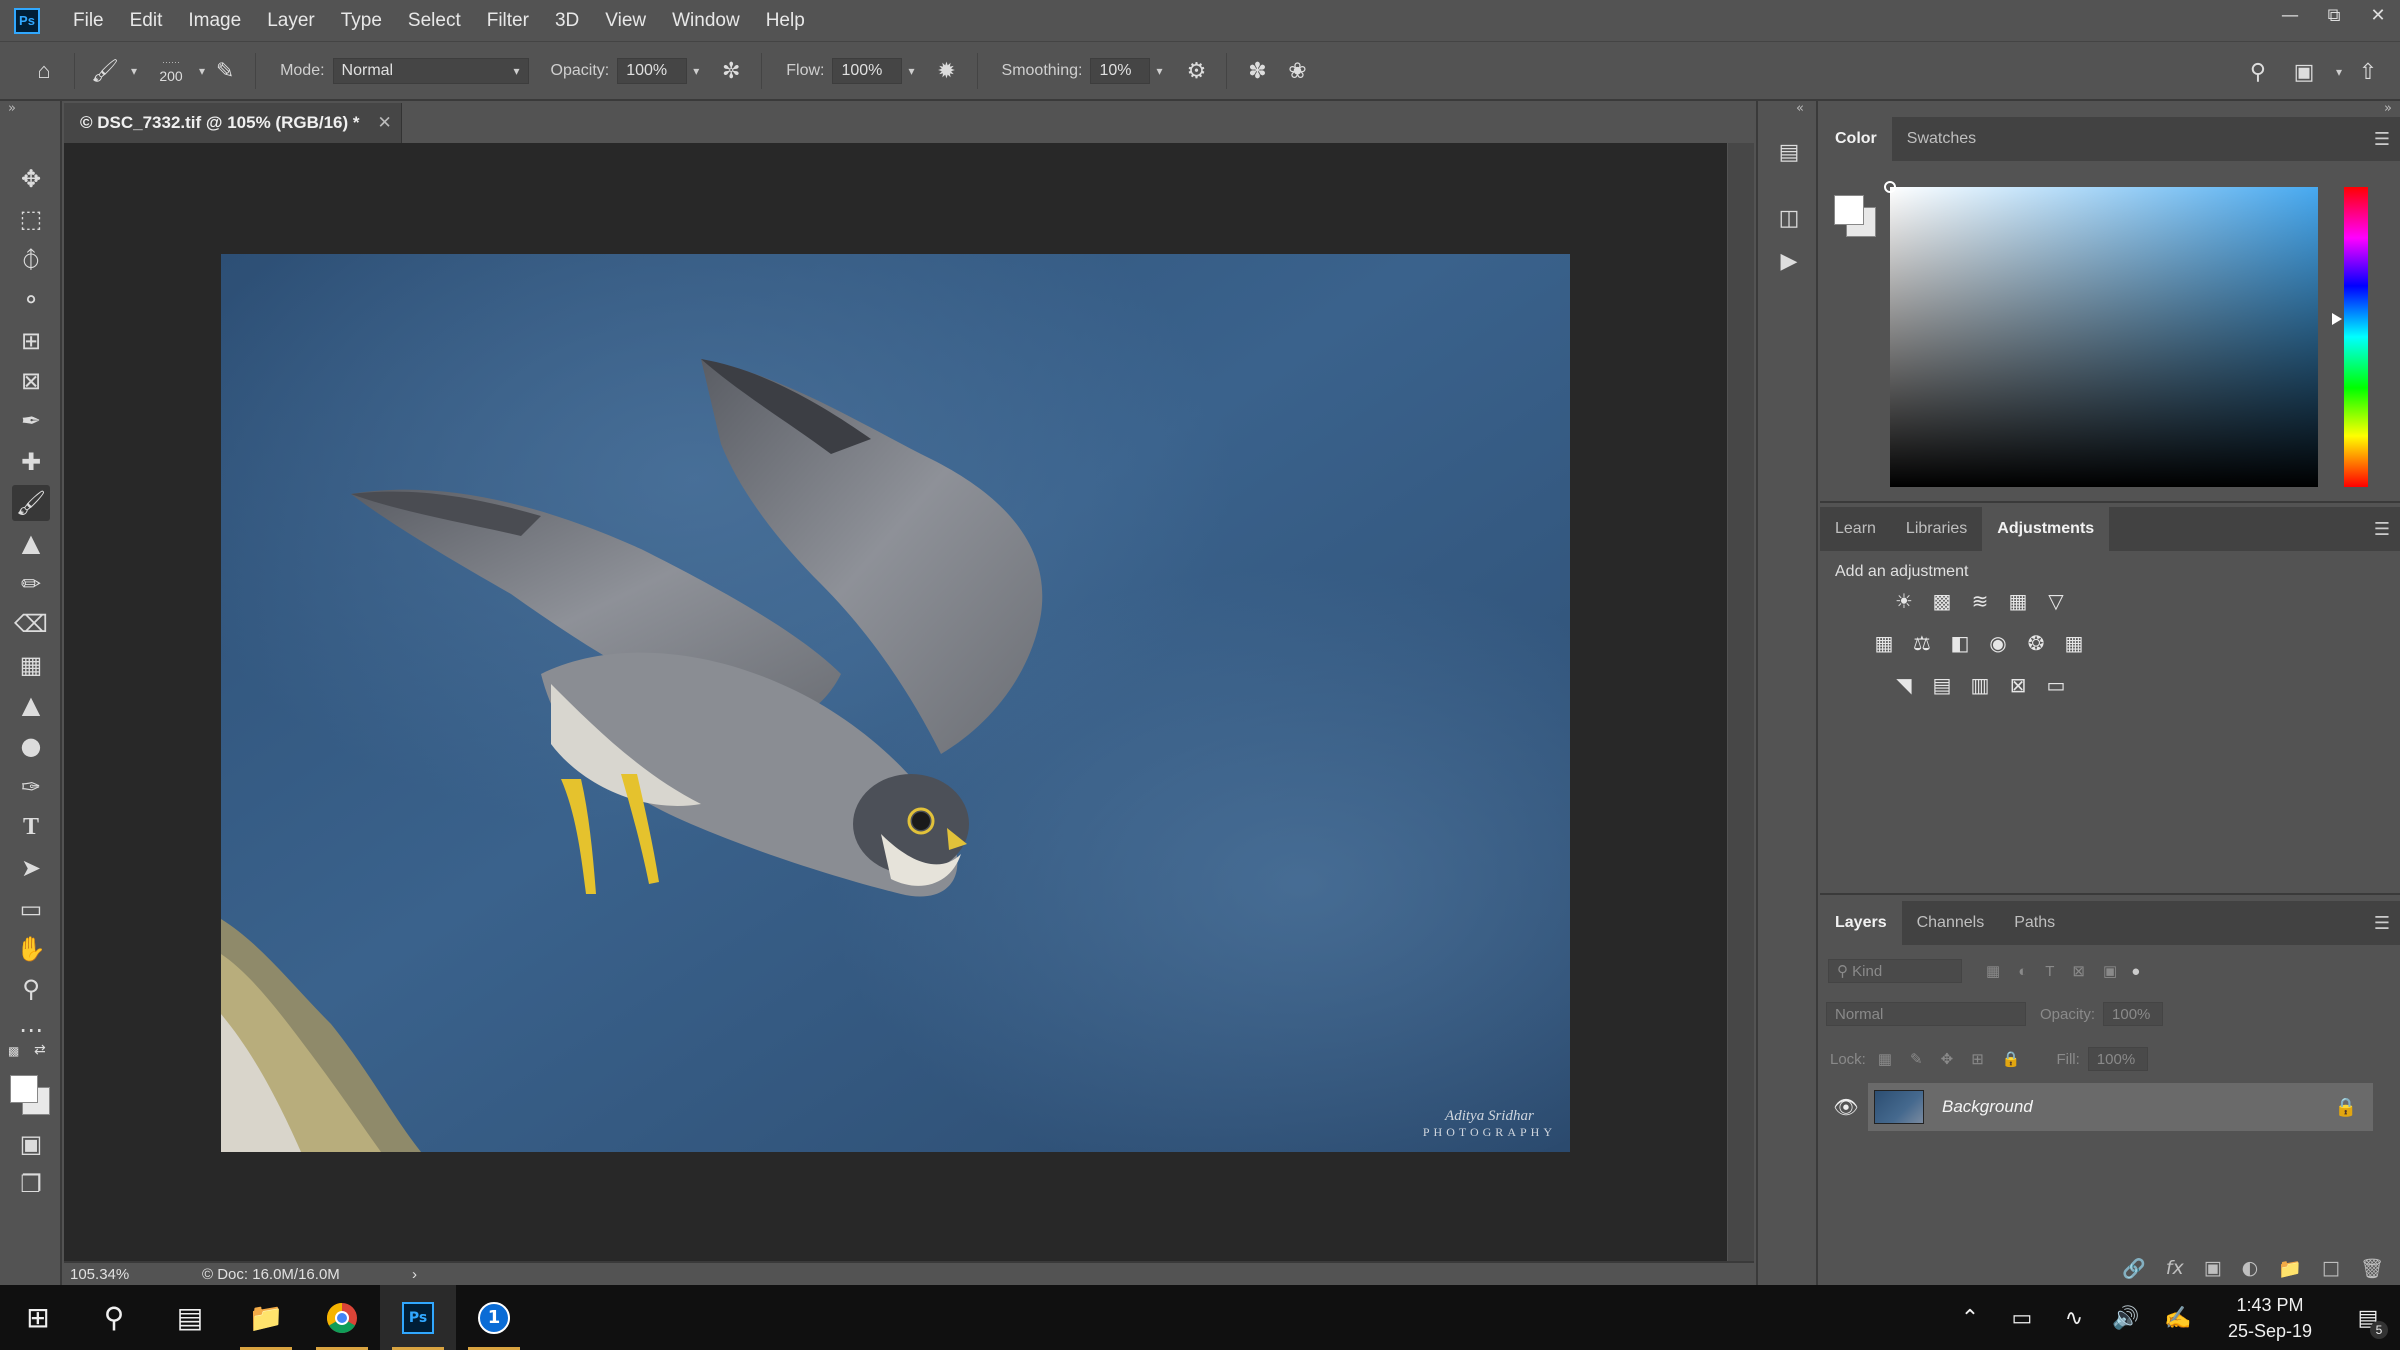 This screenshot has width=2400, height=1350. Describe the element at coordinates (1800, 108) in the screenshot. I see `expand-icon: «` at that location.